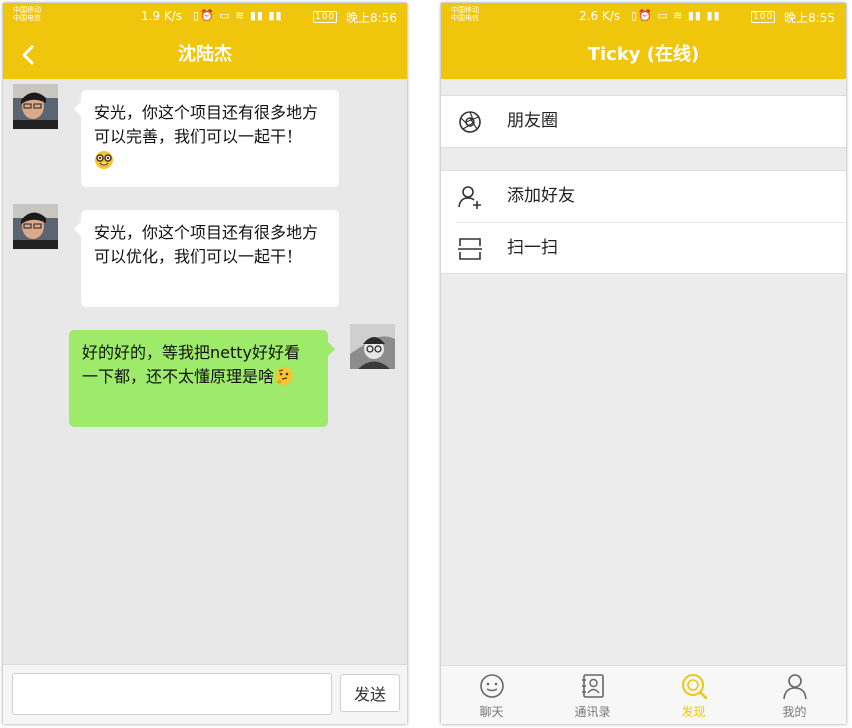  I want to click on add-user-icon, so click(469, 197).